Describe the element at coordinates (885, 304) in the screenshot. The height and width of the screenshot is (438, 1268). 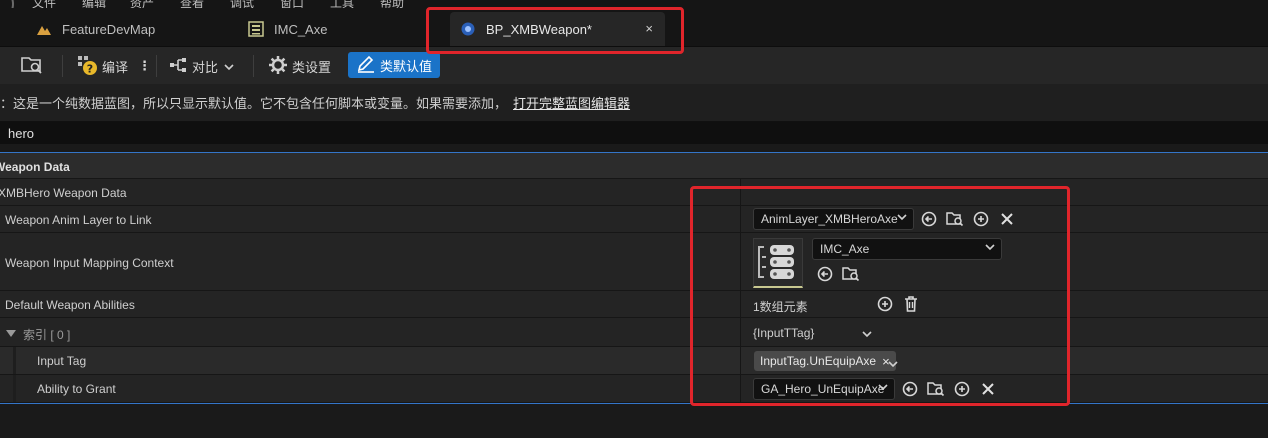
I see `add-element-icon` at that location.